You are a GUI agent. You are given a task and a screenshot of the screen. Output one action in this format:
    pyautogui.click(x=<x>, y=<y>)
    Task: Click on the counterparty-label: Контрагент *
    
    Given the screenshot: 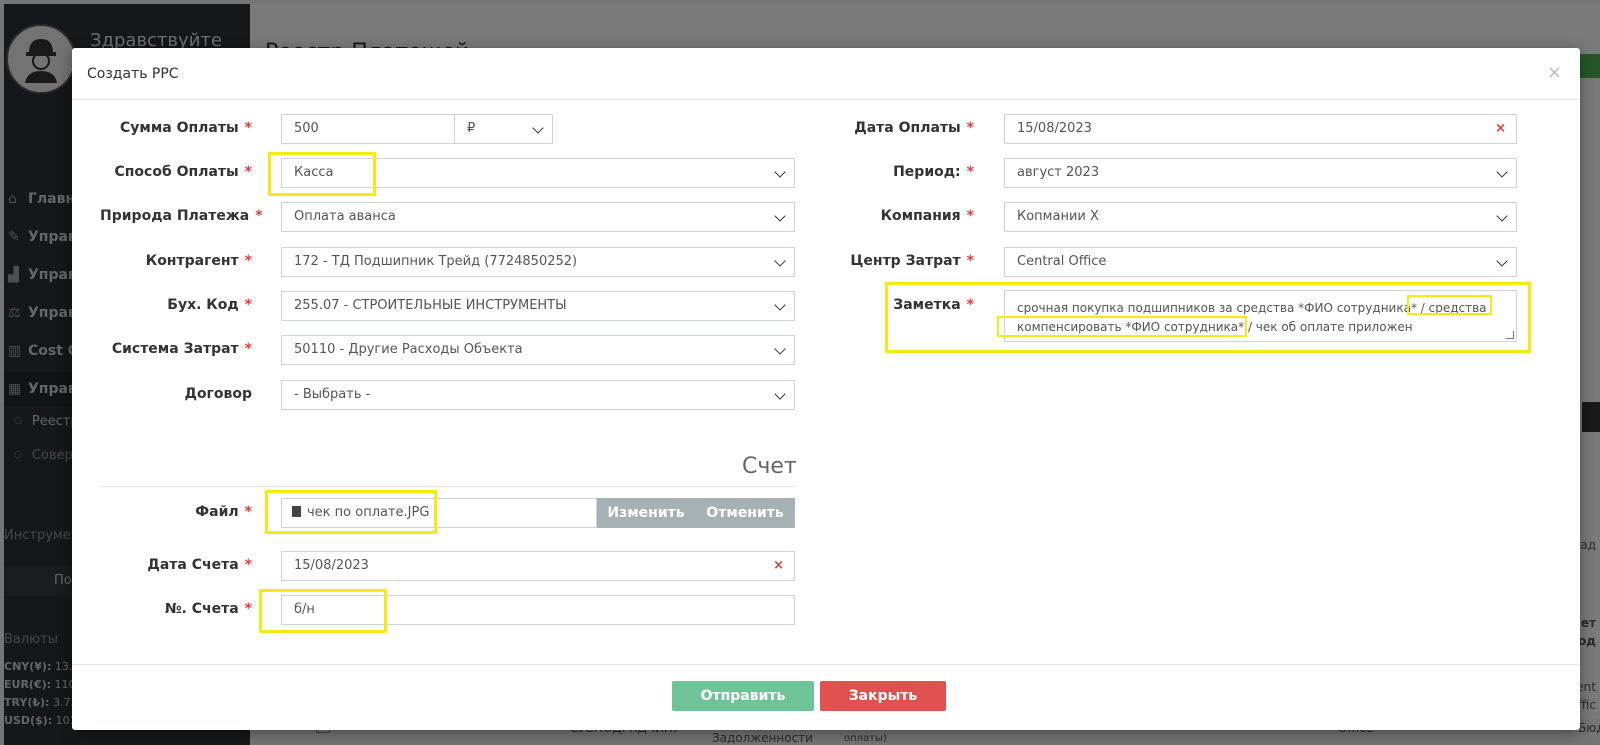 What is the action you would take?
    pyautogui.click(x=198, y=261)
    